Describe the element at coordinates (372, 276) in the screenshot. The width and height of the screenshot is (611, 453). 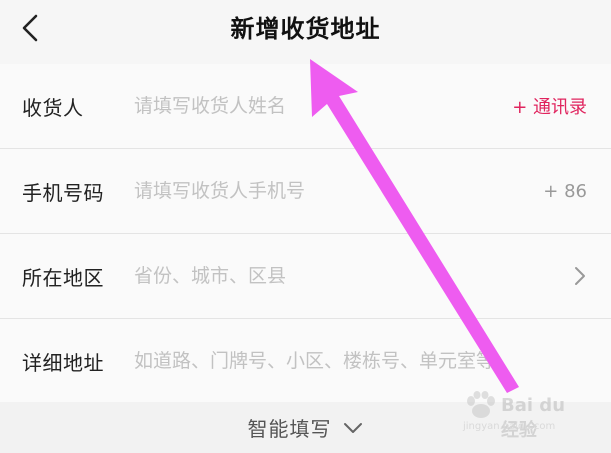
I see `region-input` at that location.